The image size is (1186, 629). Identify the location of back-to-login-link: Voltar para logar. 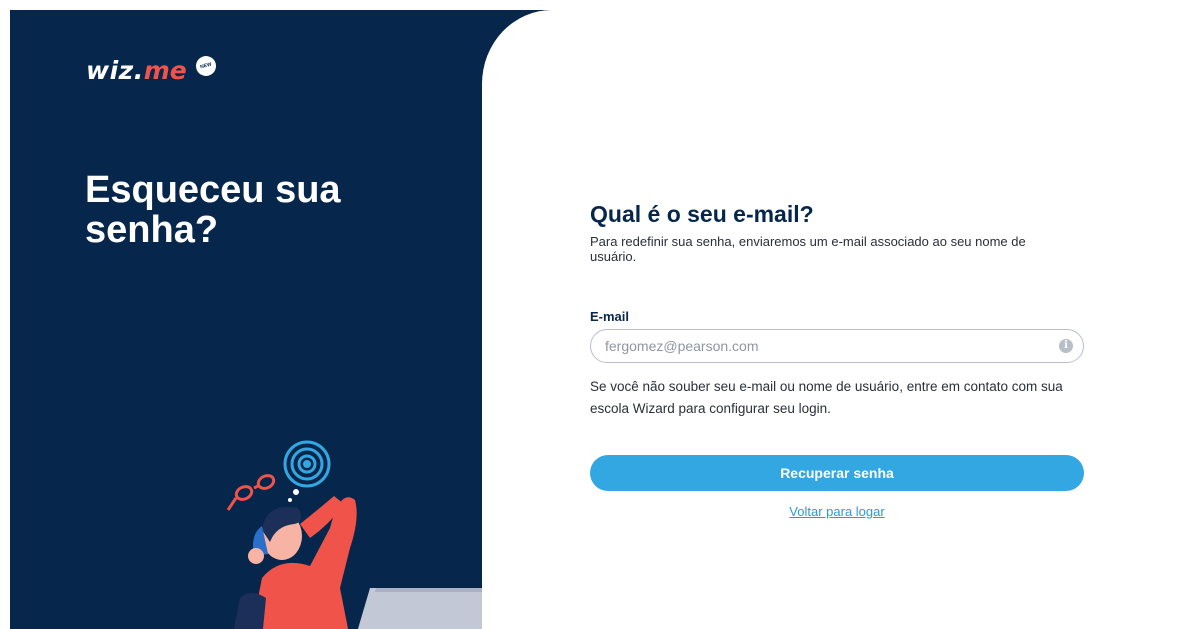
(836, 511).